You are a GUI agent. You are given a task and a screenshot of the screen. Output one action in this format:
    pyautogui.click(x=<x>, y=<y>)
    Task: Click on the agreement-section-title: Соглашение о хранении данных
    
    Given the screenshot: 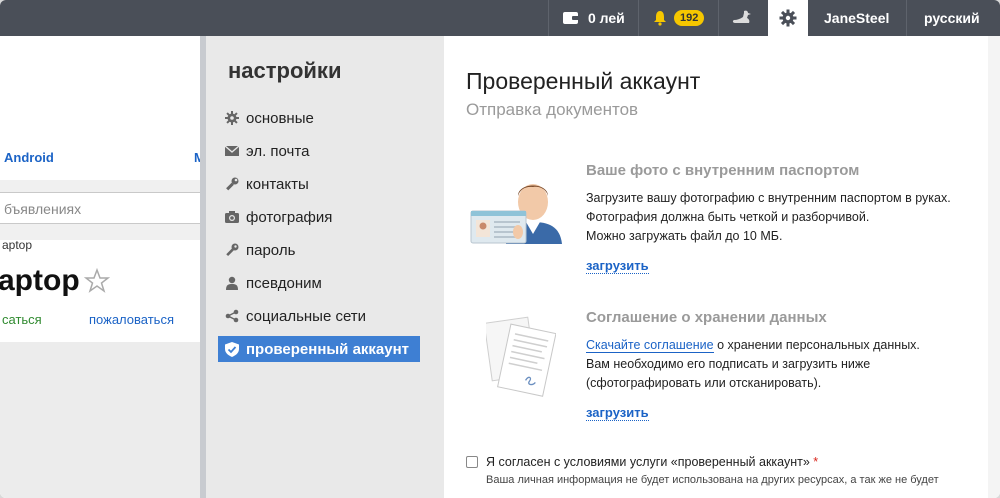 What is the action you would take?
    pyautogui.click(x=706, y=317)
    